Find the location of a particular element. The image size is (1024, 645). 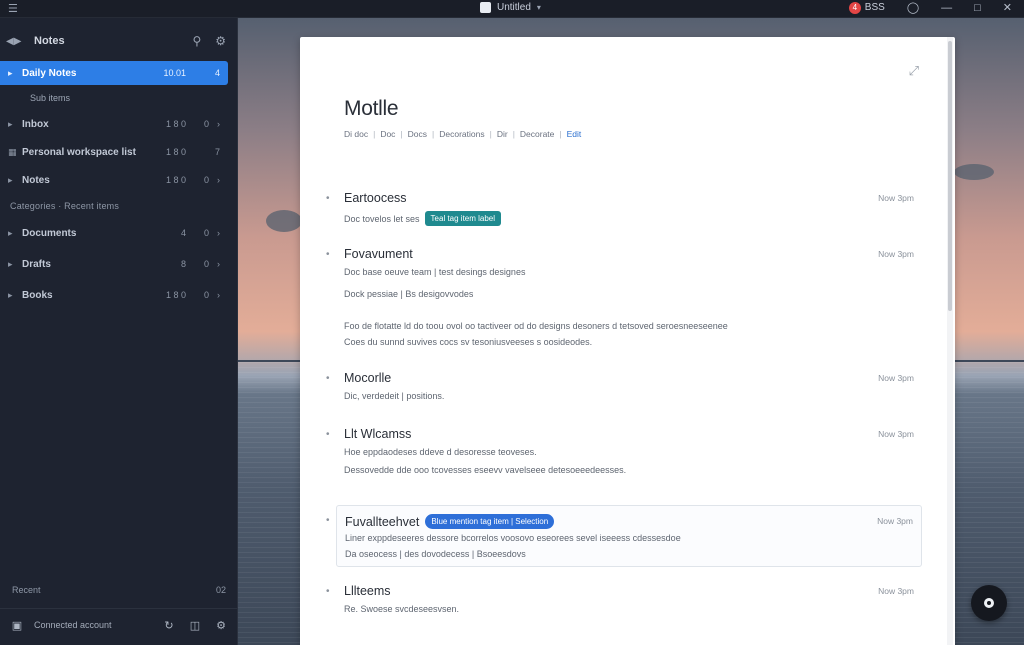

sidebar-item-daily-notes: ▸ Daily Notes 10.01 4 is located at coordinates (114, 73).